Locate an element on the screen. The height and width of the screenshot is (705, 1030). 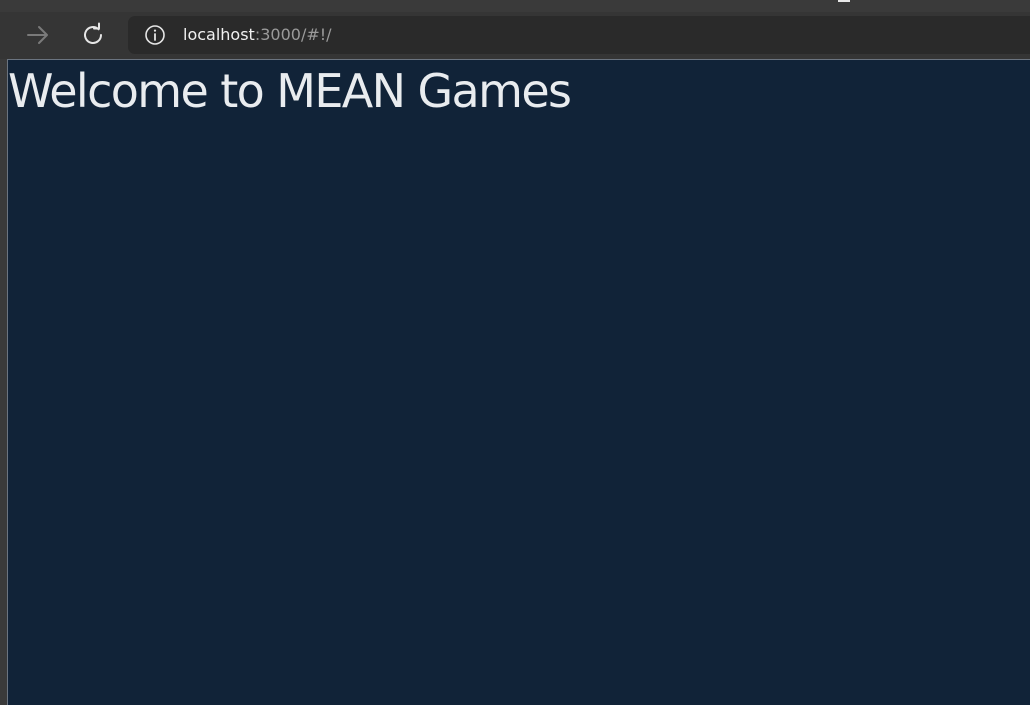
url-path: :3000/#!/ is located at coordinates (293, 34).